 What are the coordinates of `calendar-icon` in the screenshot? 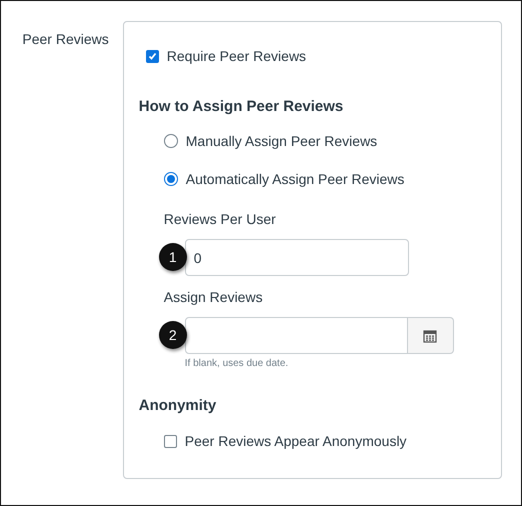 It's located at (430, 335).